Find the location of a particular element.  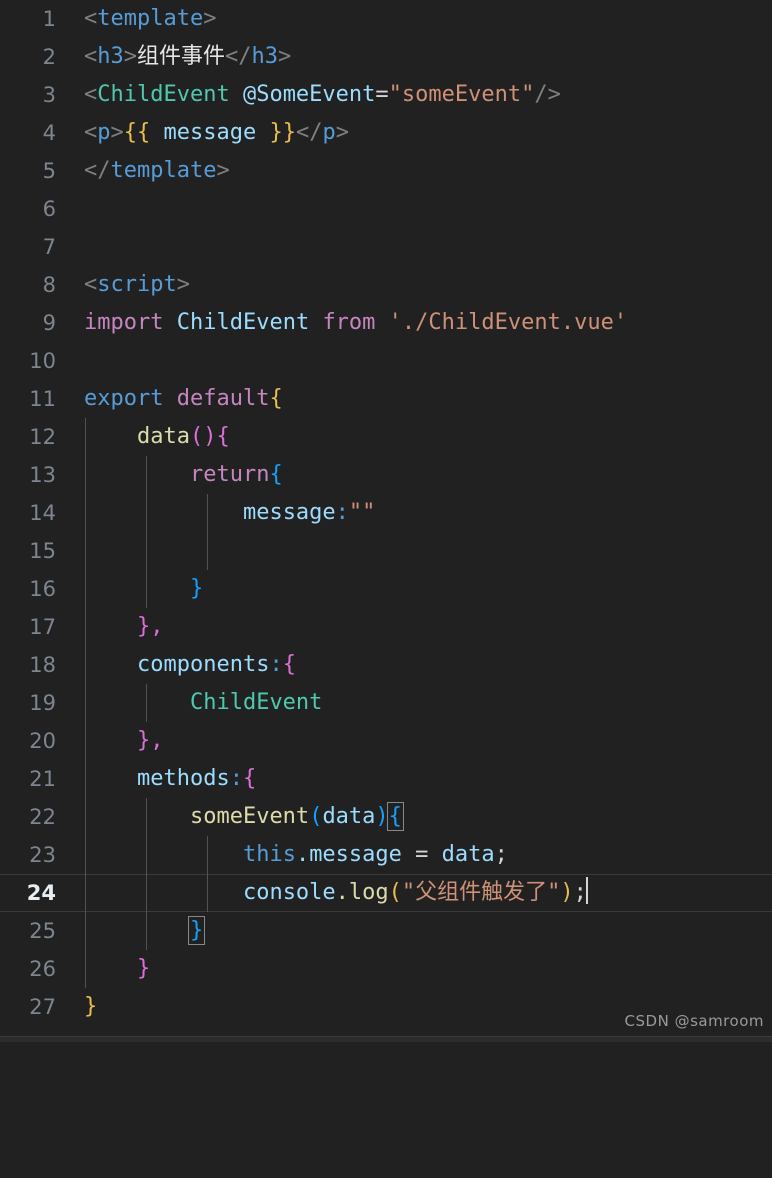

line-number: 4 is located at coordinates (28, 133).